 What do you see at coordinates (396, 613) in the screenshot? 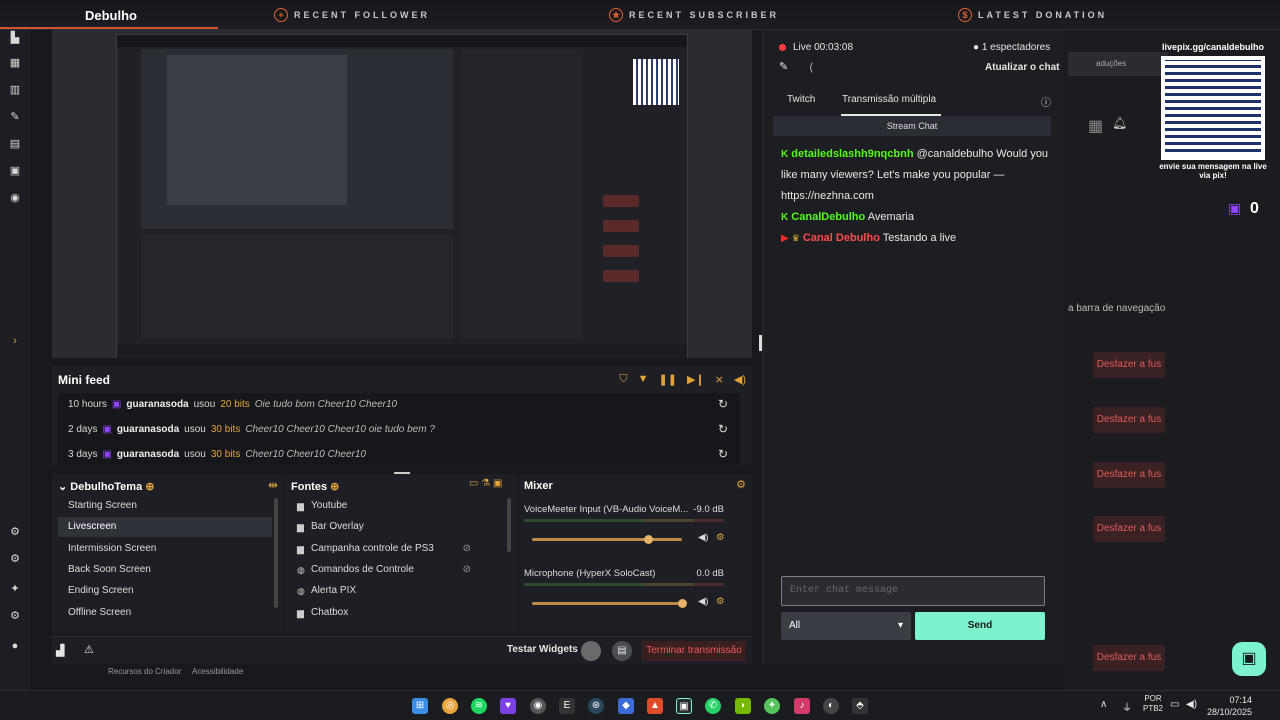
I see `source-item: ▆ Chatbox` at bounding box center [396, 613].